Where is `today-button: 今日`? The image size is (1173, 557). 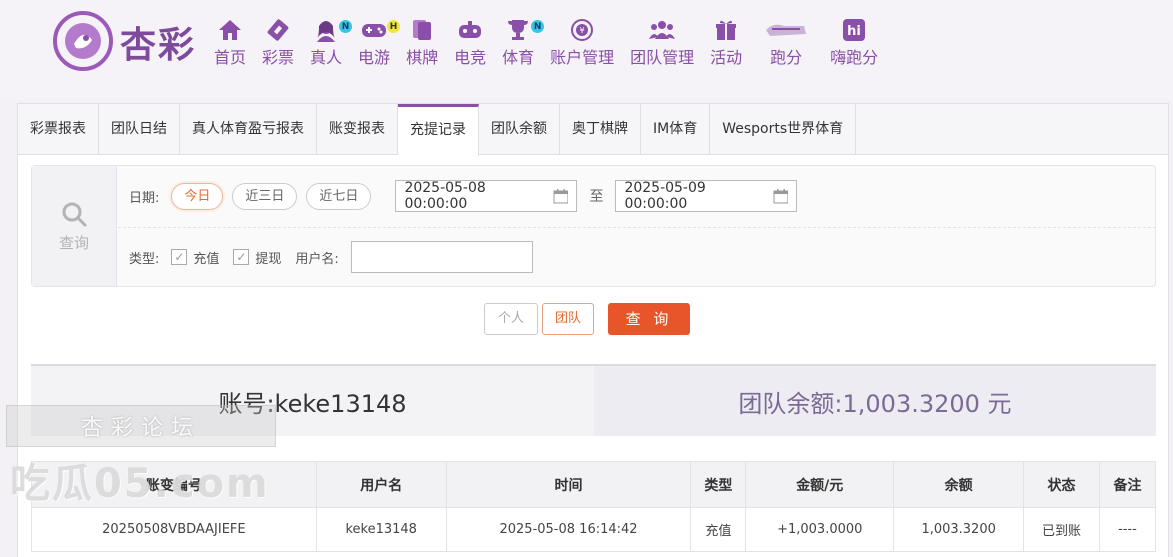 today-button: 今日 is located at coordinates (197, 196).